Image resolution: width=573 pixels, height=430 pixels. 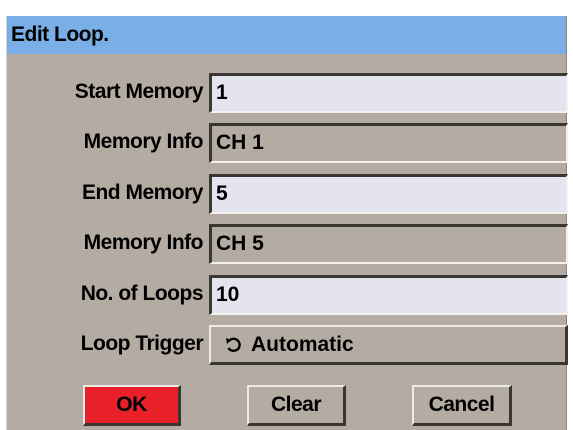 What do you see at coordinates (142, 343) in the screenshot?
I see `loop-trigger-label: Loop Trigger` at bounding box center [142, 343].